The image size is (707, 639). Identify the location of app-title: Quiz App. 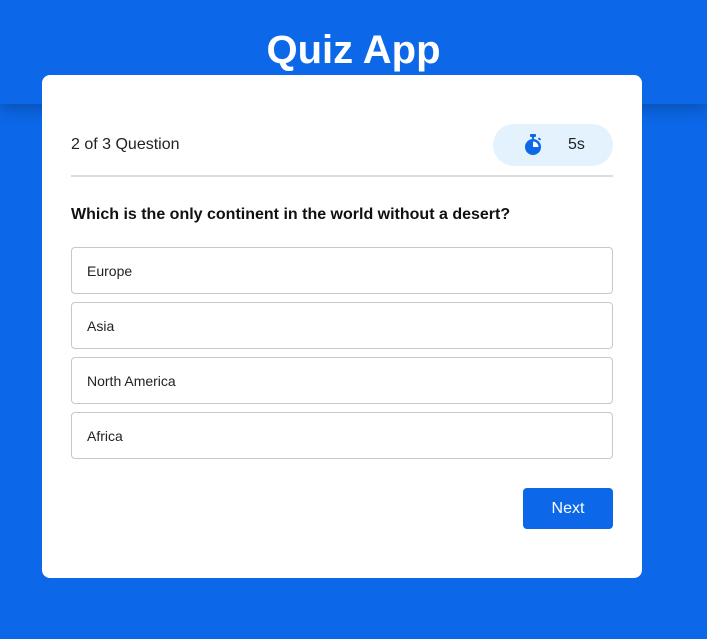
(353, 50).